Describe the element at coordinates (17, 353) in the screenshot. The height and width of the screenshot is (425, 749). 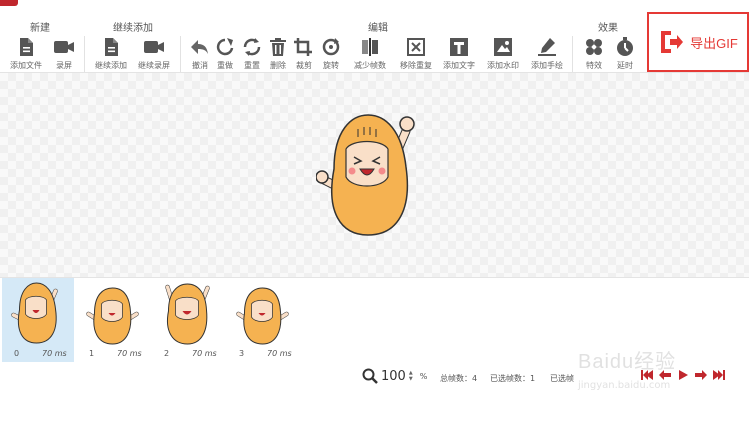
I see `frame-index: 0` at that location.